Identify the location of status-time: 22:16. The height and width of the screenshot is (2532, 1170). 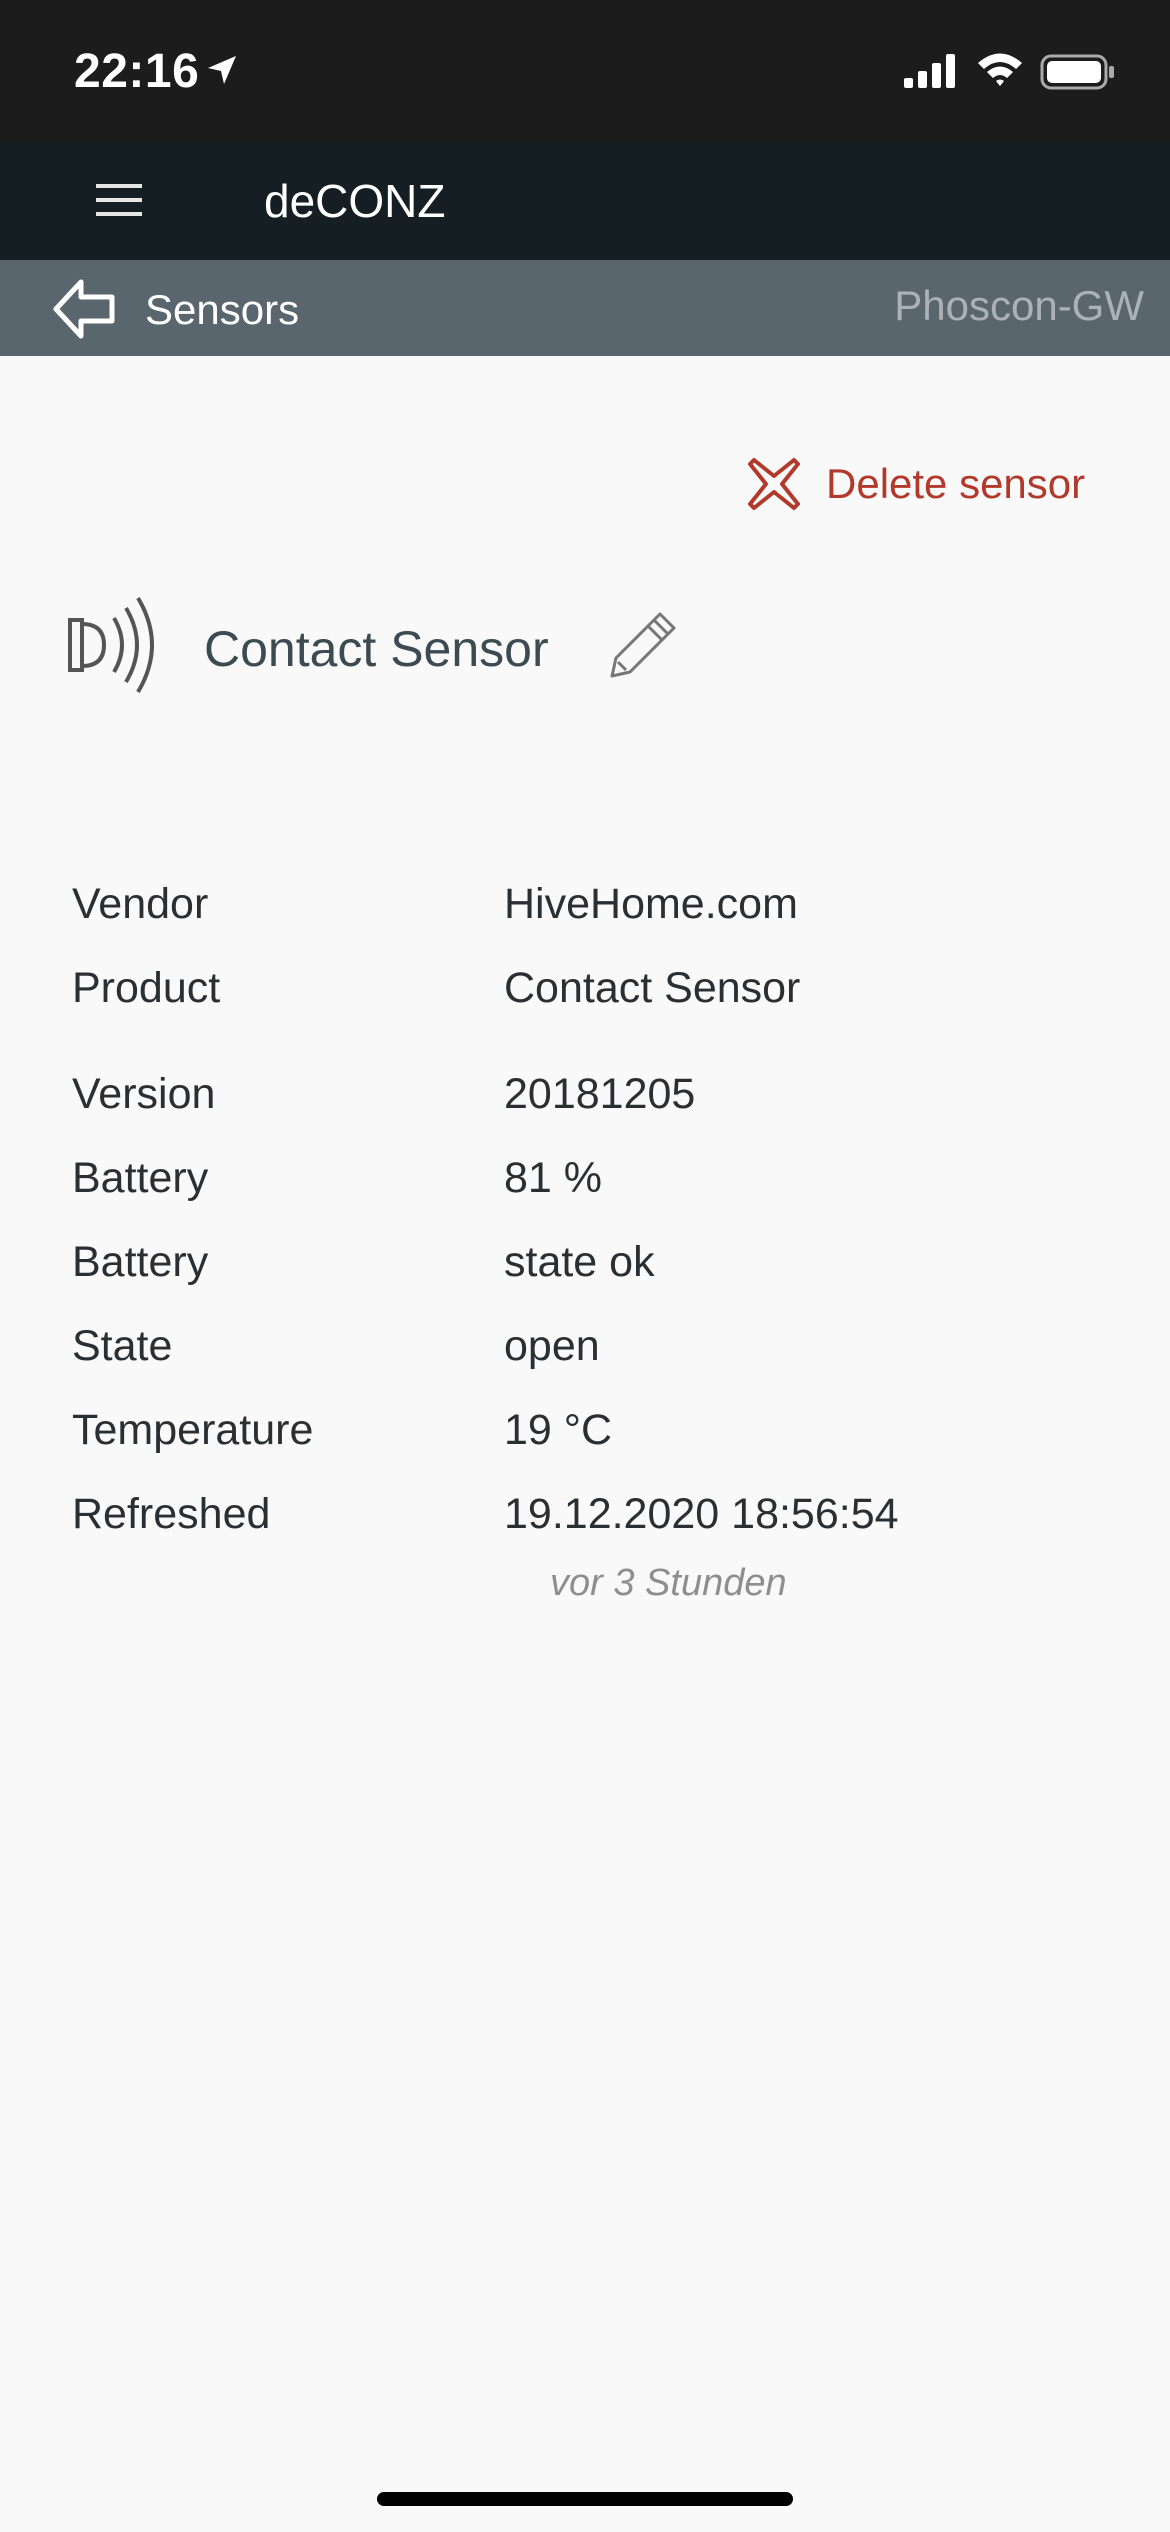
(137, 71).